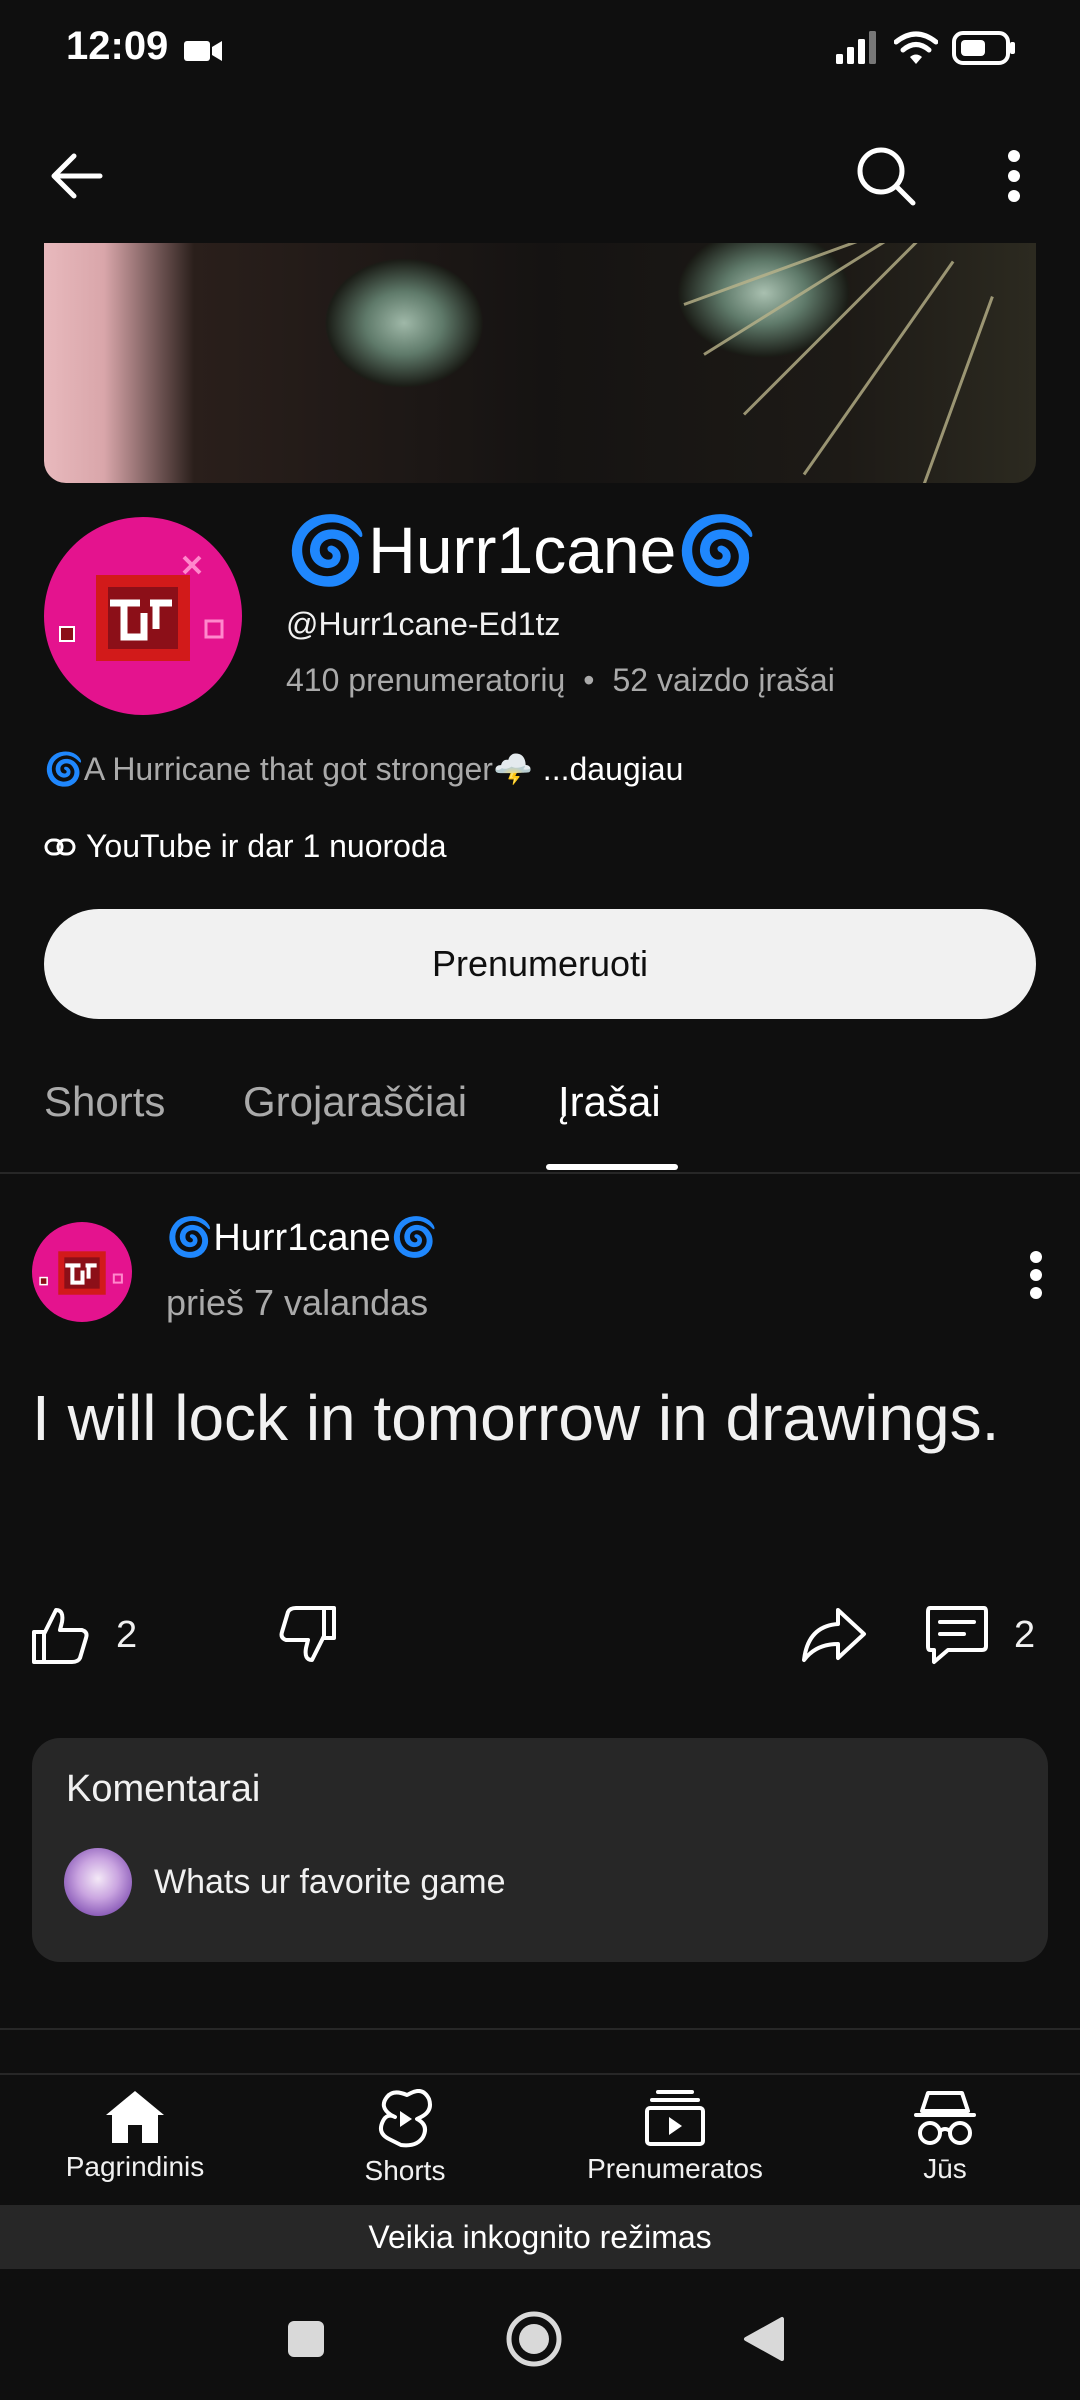  Describe the element at coordinates (856, 47) in the screenshot. I see `signal-icon` at that location.